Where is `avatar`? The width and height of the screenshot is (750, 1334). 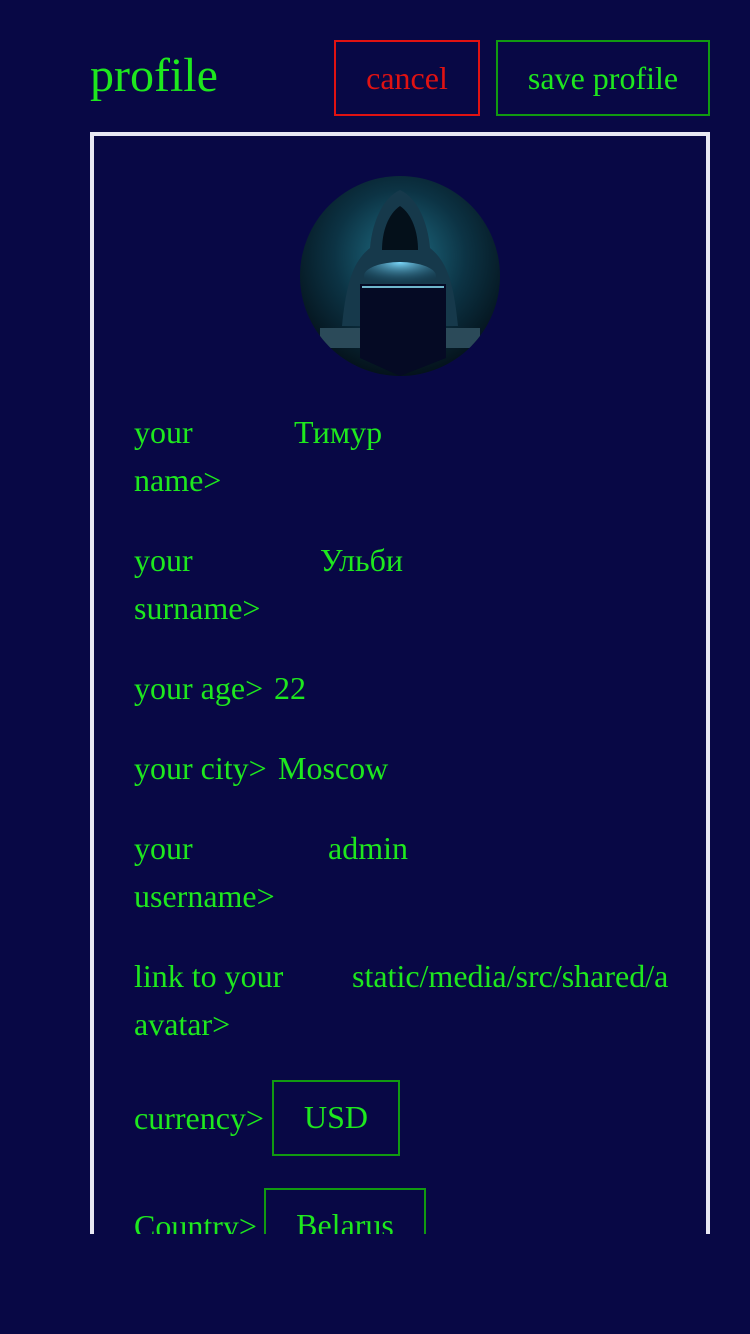
avatar is located at coordinates (400, 276).